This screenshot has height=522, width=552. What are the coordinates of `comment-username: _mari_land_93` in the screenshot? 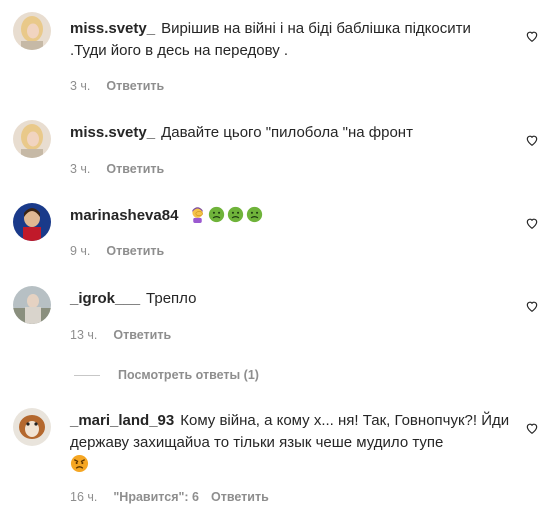 It's located at (122, 420).